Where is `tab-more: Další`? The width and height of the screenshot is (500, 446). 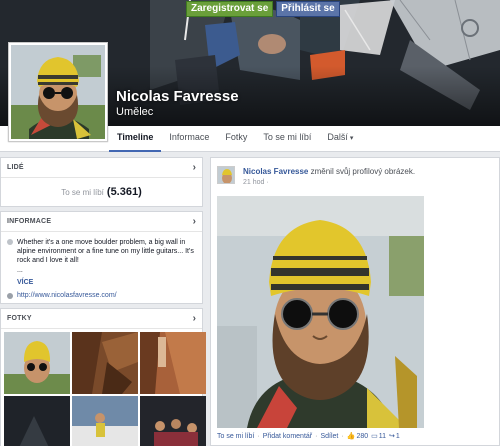
tab-more: Další is located at coordinates (340, 139).